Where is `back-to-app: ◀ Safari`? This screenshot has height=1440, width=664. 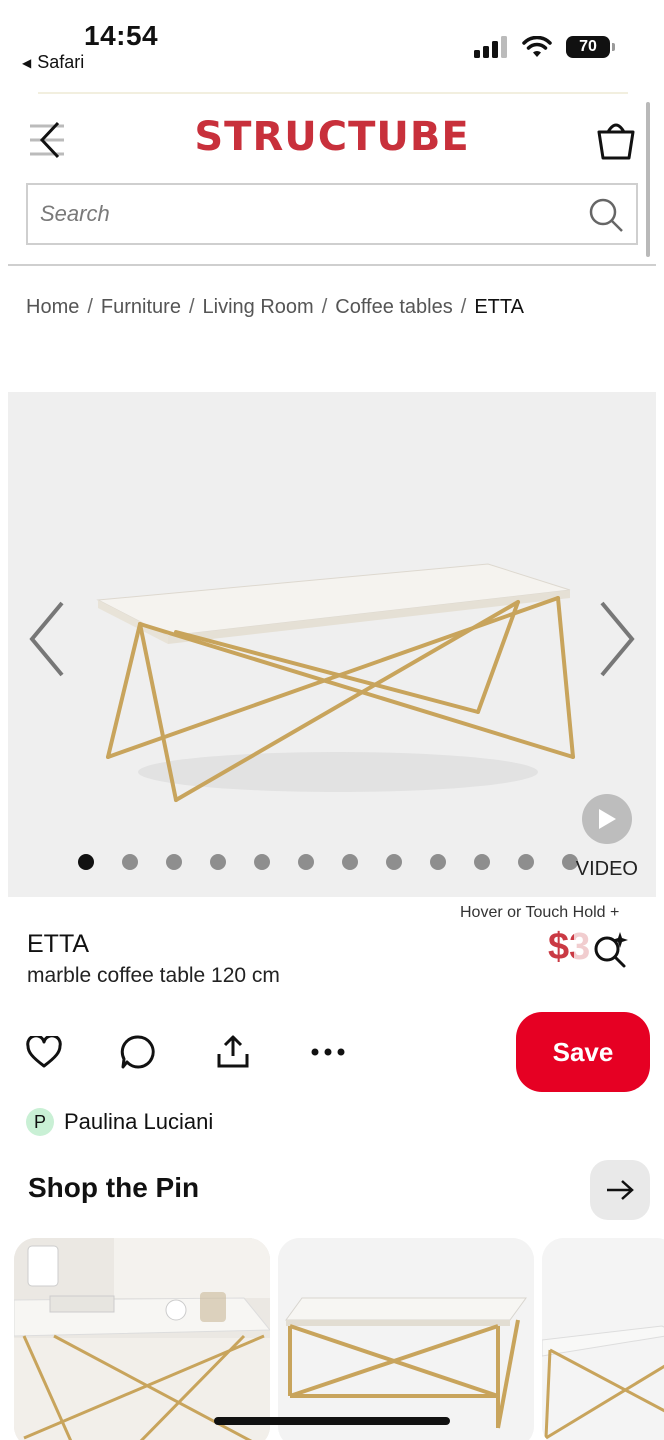 back-to-app: ◀ Safari is located at coordinates (53, 62).